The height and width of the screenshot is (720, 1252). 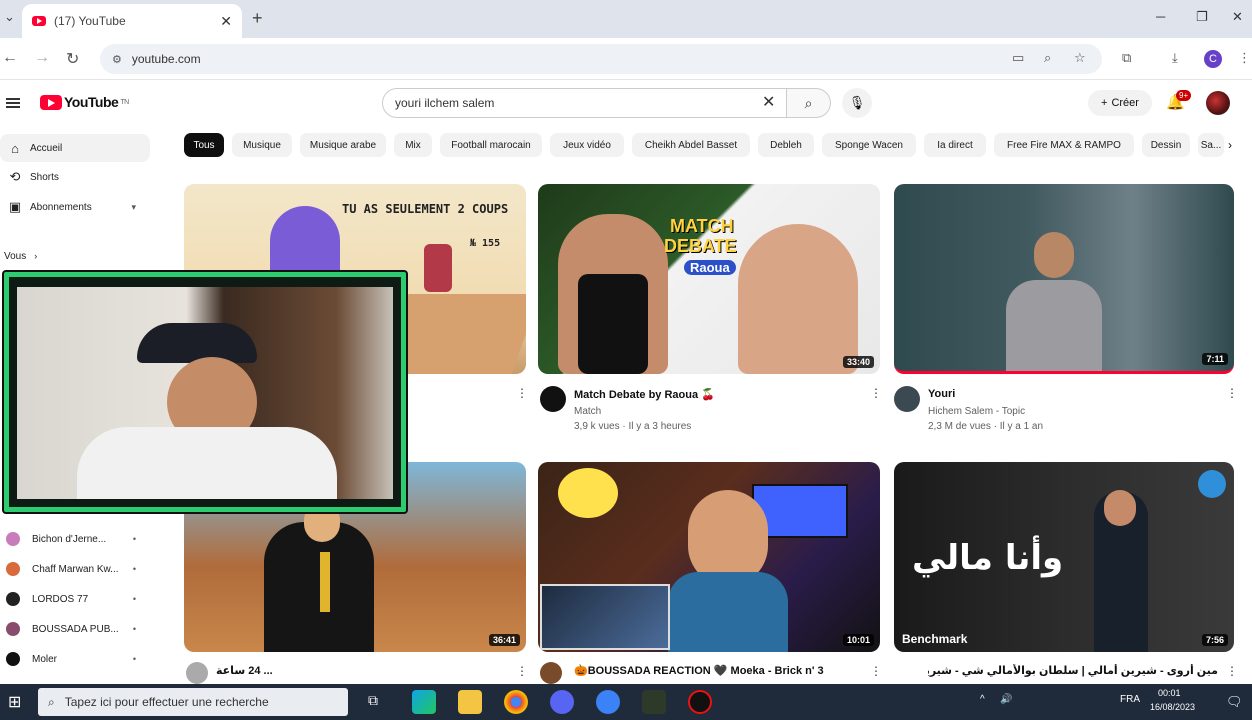 I want to click on browser-tab-strip: ⌄ (17) YouTube ✕ + ─ ❐ ✕, so click(x=626, y=19).